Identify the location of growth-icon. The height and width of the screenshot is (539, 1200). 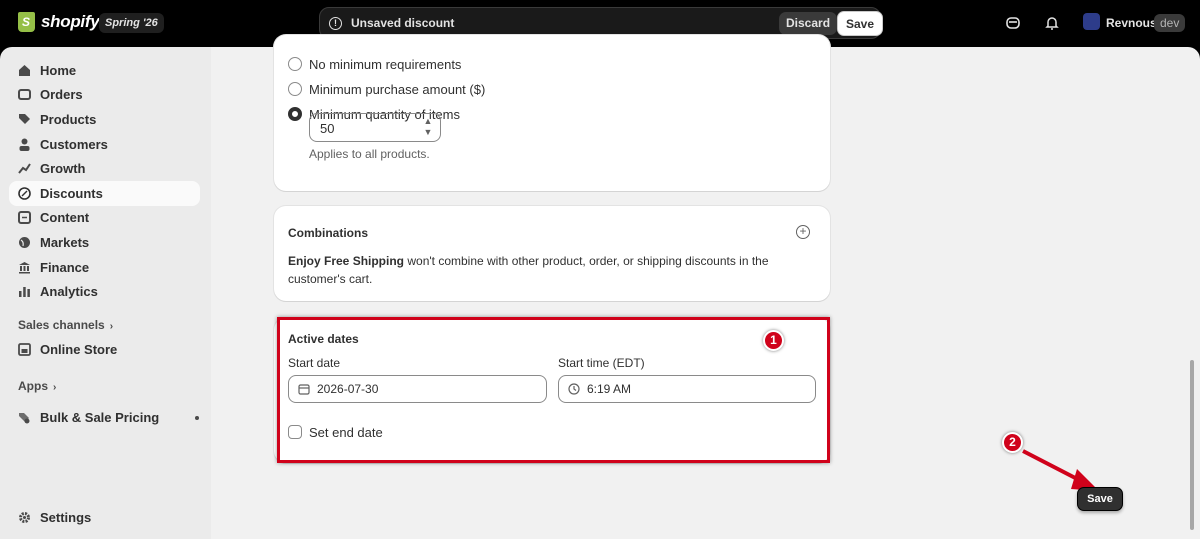
(24, 168).